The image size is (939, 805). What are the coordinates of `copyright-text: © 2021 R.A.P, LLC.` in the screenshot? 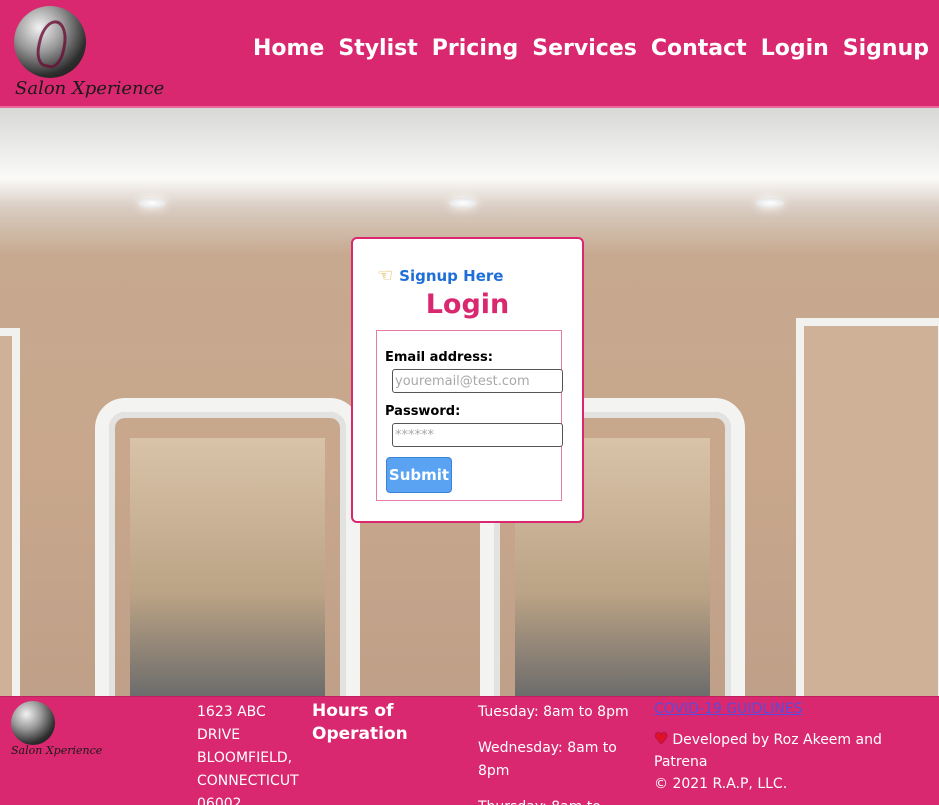 It's located at (721, 784).